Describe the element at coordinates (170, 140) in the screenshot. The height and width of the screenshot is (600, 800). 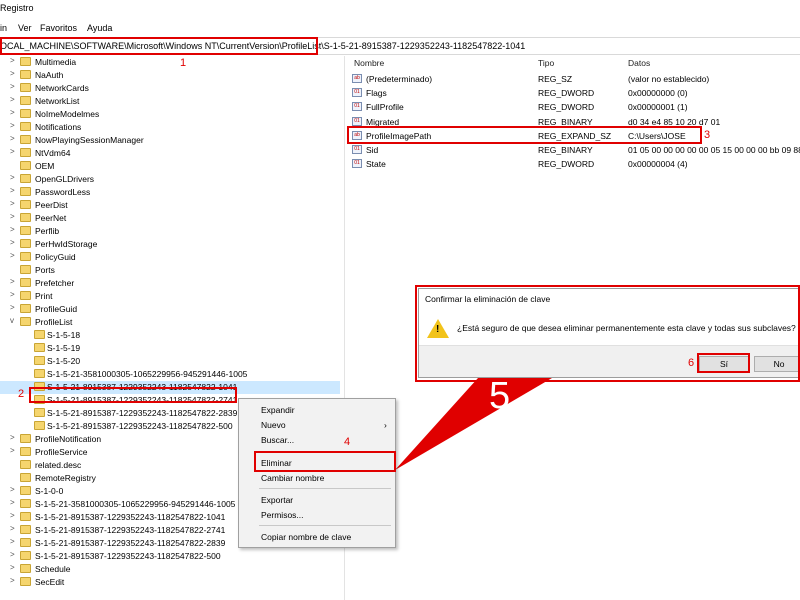
I see `tree-item: > NowPlayingSessionManager` at that location.